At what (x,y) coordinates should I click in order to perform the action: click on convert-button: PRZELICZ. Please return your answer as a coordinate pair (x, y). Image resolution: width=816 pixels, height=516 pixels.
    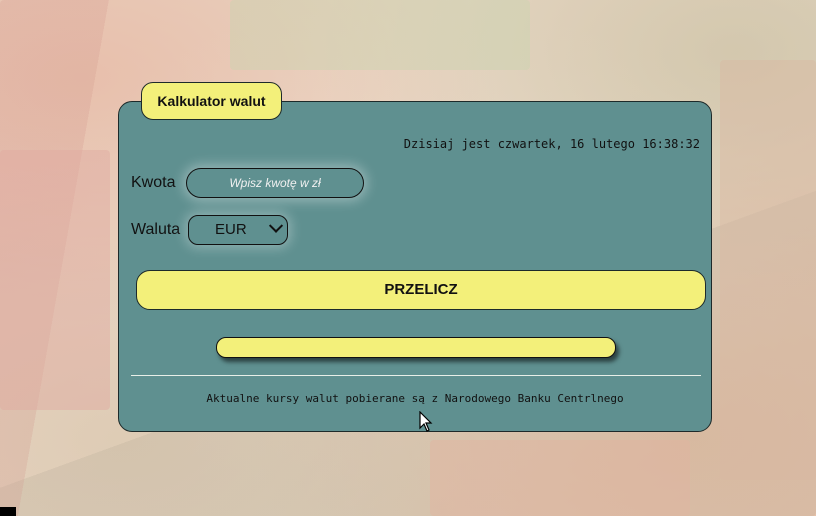
    Looking at the image, I should click on (421, 290).